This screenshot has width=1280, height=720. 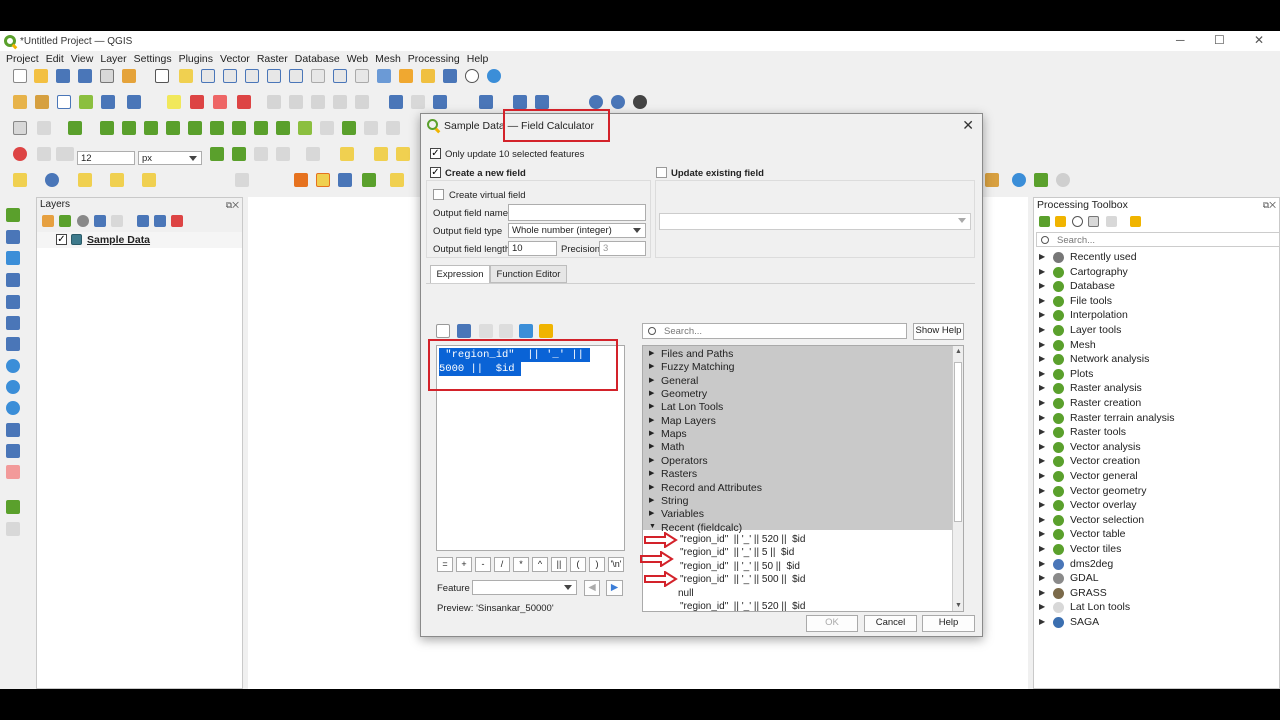 I want to click on function-group-item: ▶ Files and Paths, so click(x=798, y=354).